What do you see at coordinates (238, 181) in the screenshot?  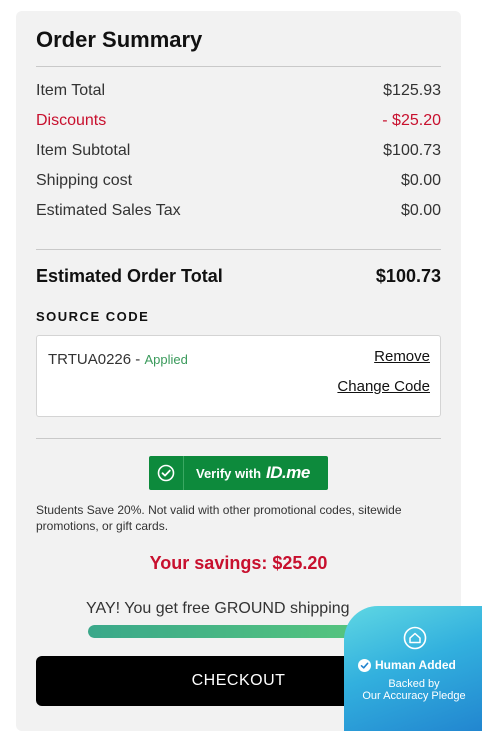 I see `shipping-cost-row: Shipping cost $0.00` at bounding box center [238, 181].